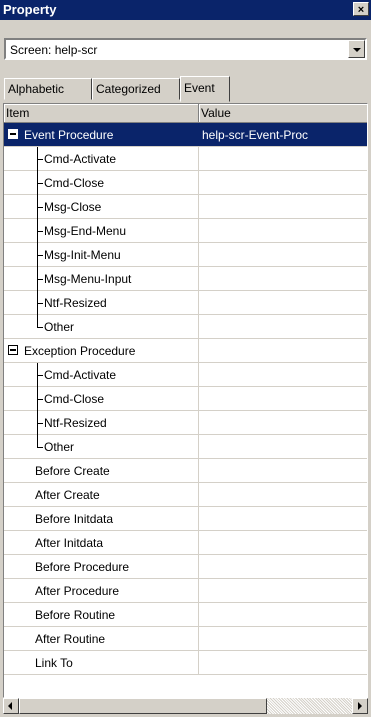  Describe the element at coordinates (85, 231) in the screenshot. I see `row-label: Msg-End-Menu` at that location.